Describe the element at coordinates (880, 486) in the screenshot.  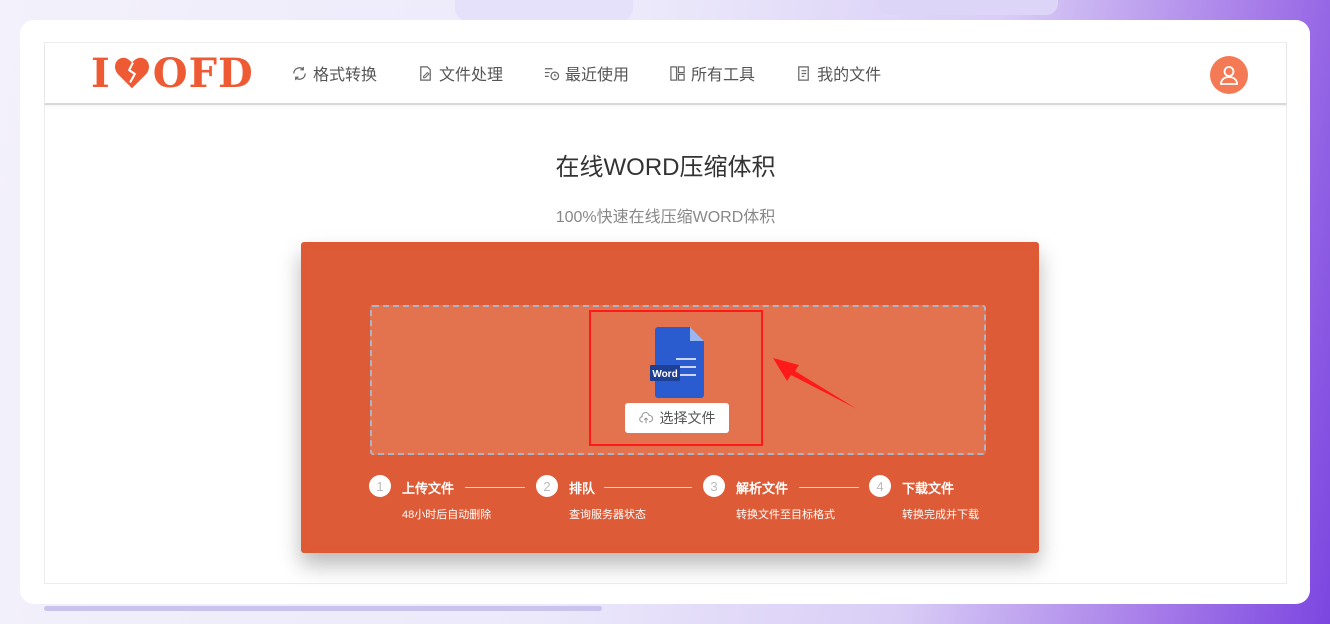
I see `step-number: 4` at that location.